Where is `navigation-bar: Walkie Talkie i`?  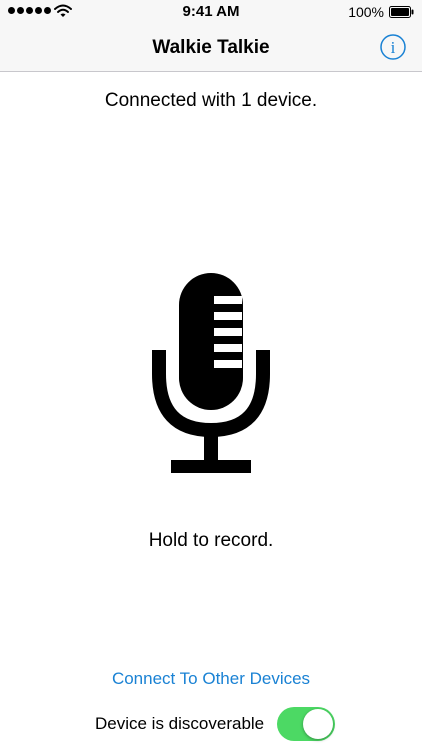
navigation-bar: Walkie Talkie i is located at coordinates (211, 48).